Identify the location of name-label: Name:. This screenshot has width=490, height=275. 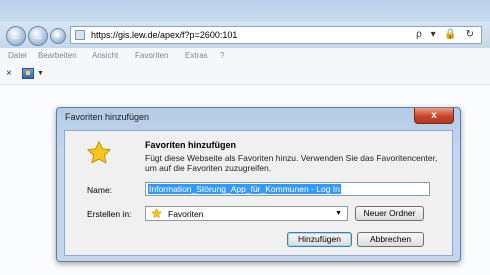
(100, 190).